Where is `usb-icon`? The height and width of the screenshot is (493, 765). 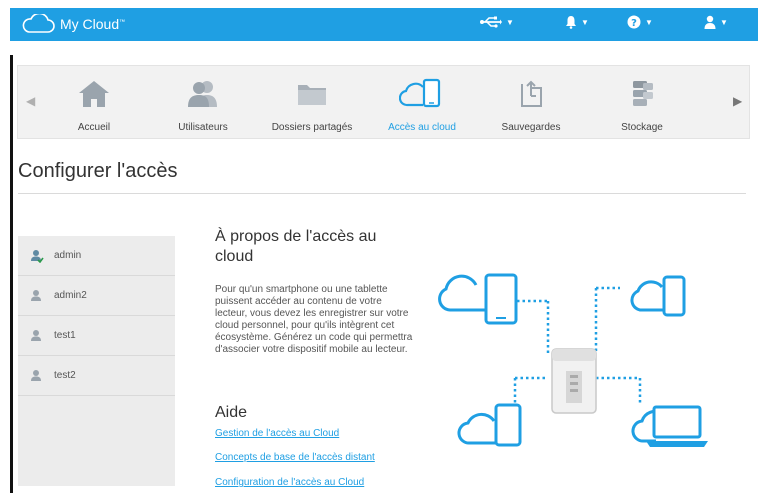
usb-icon is located at coordinates (491, 22).